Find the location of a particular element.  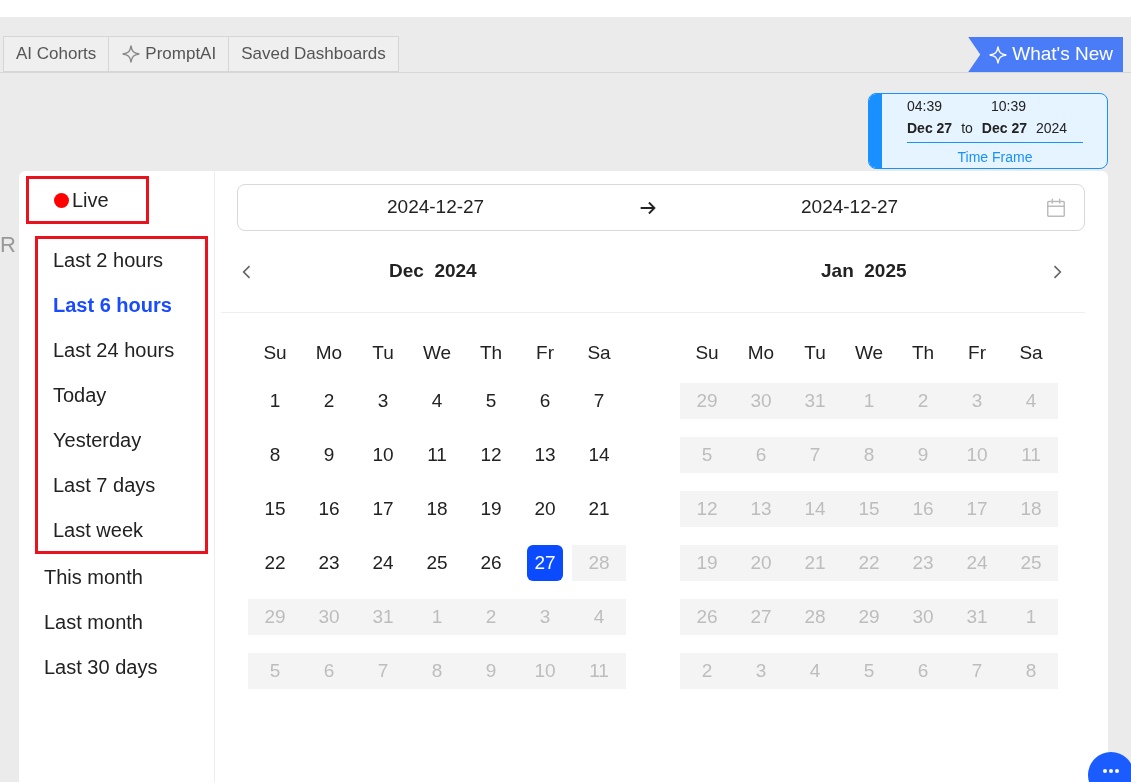

calendar-day: 3 is located at coordinates (383, 401).